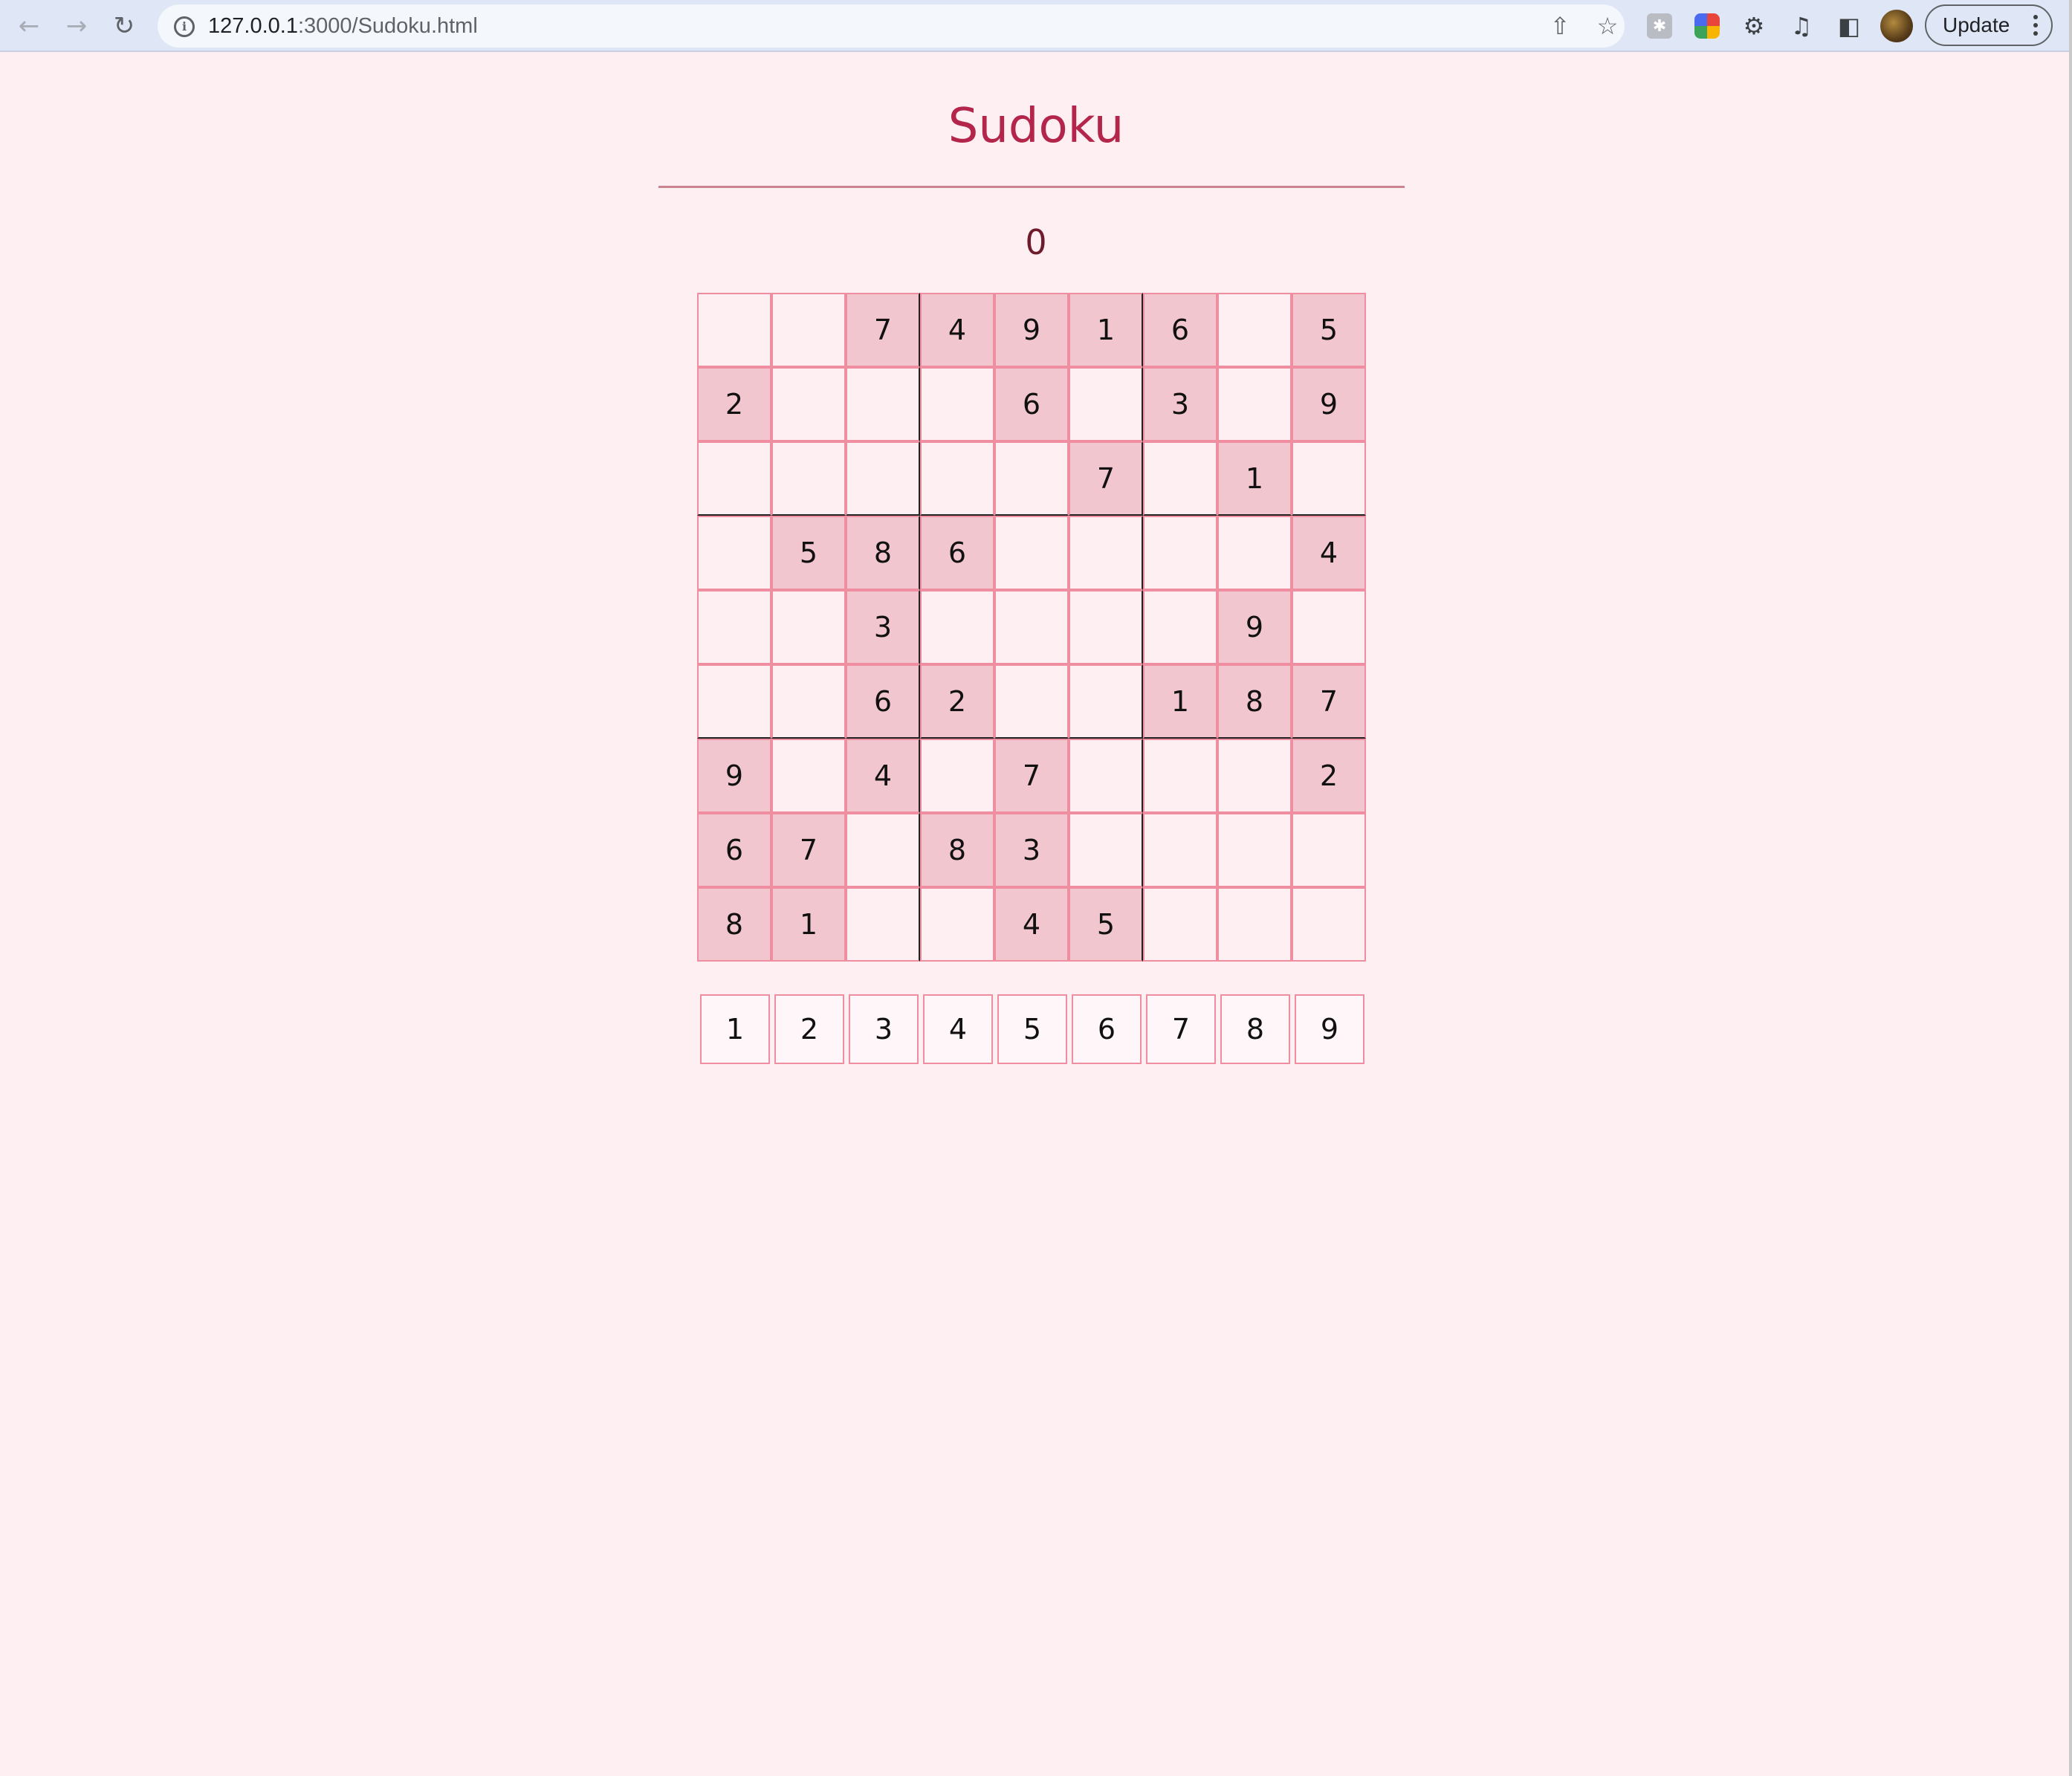 The image size is (2072, 1776). What do you see at coordinates (1659, 26) in the screenshot?
I see `extension-icon: ✱` at bounding box center [1659, 26].